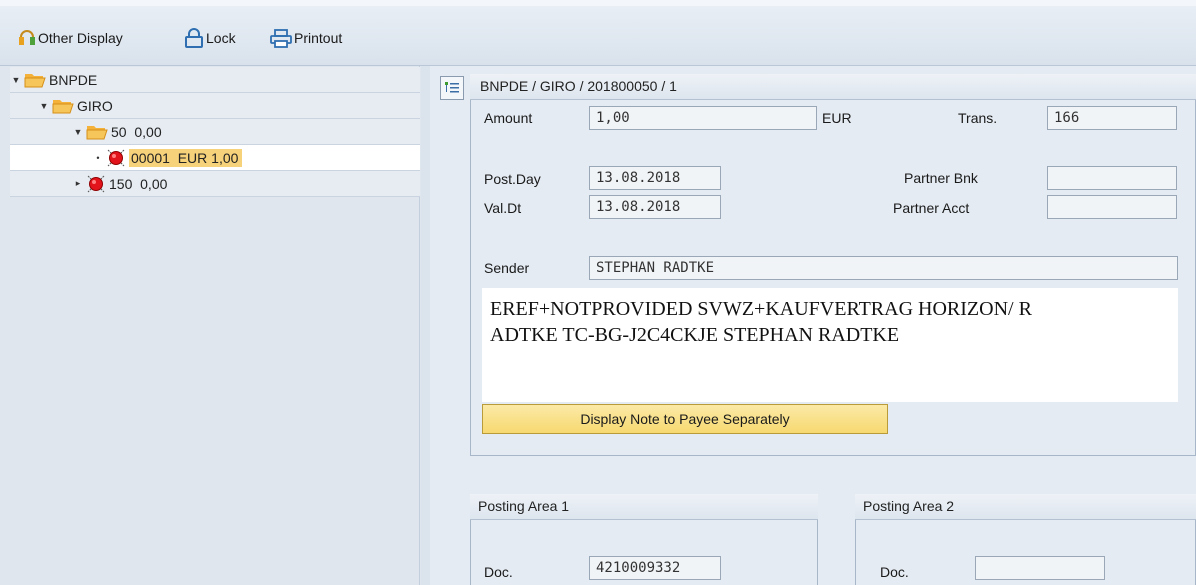 The height and width of the screenshot is (585, 1196). I want to click on valdt-label: Val.Dt, so click(503, 208).